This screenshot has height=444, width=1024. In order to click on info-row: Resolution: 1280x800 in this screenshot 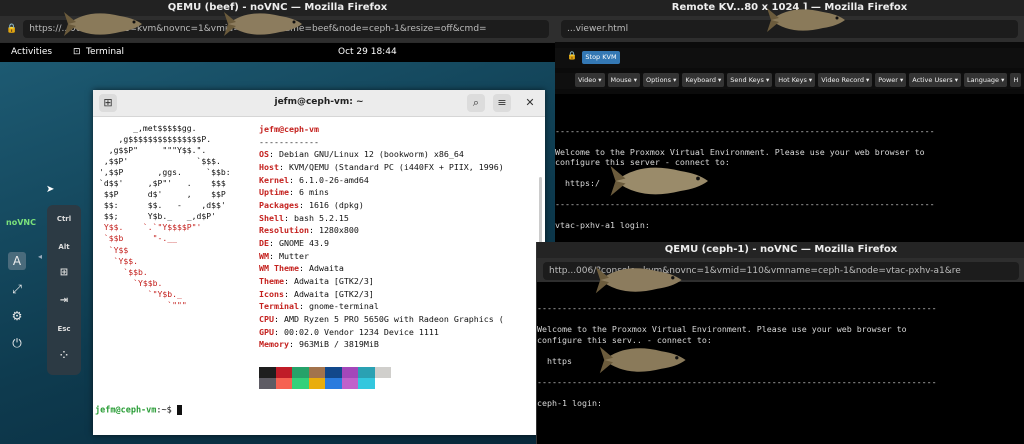, I will do `click(381, 230)`.